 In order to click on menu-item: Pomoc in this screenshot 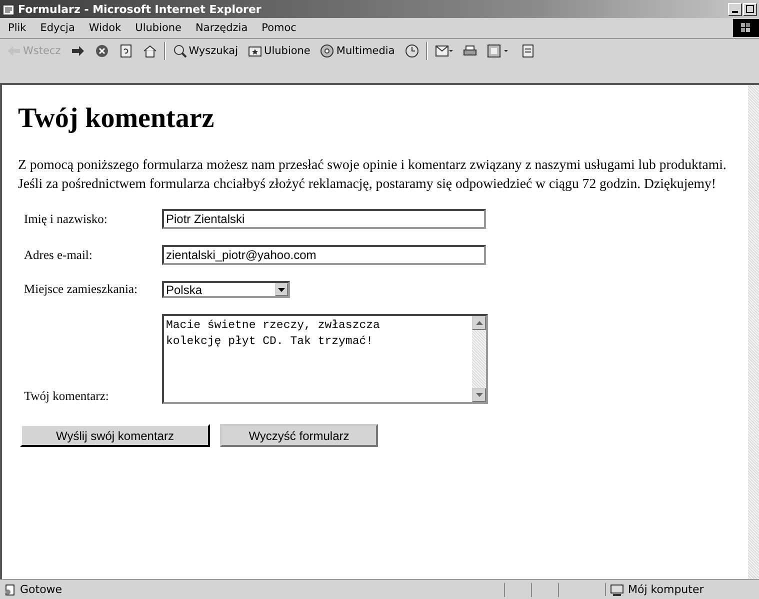, I will do `click(279, 28)`.